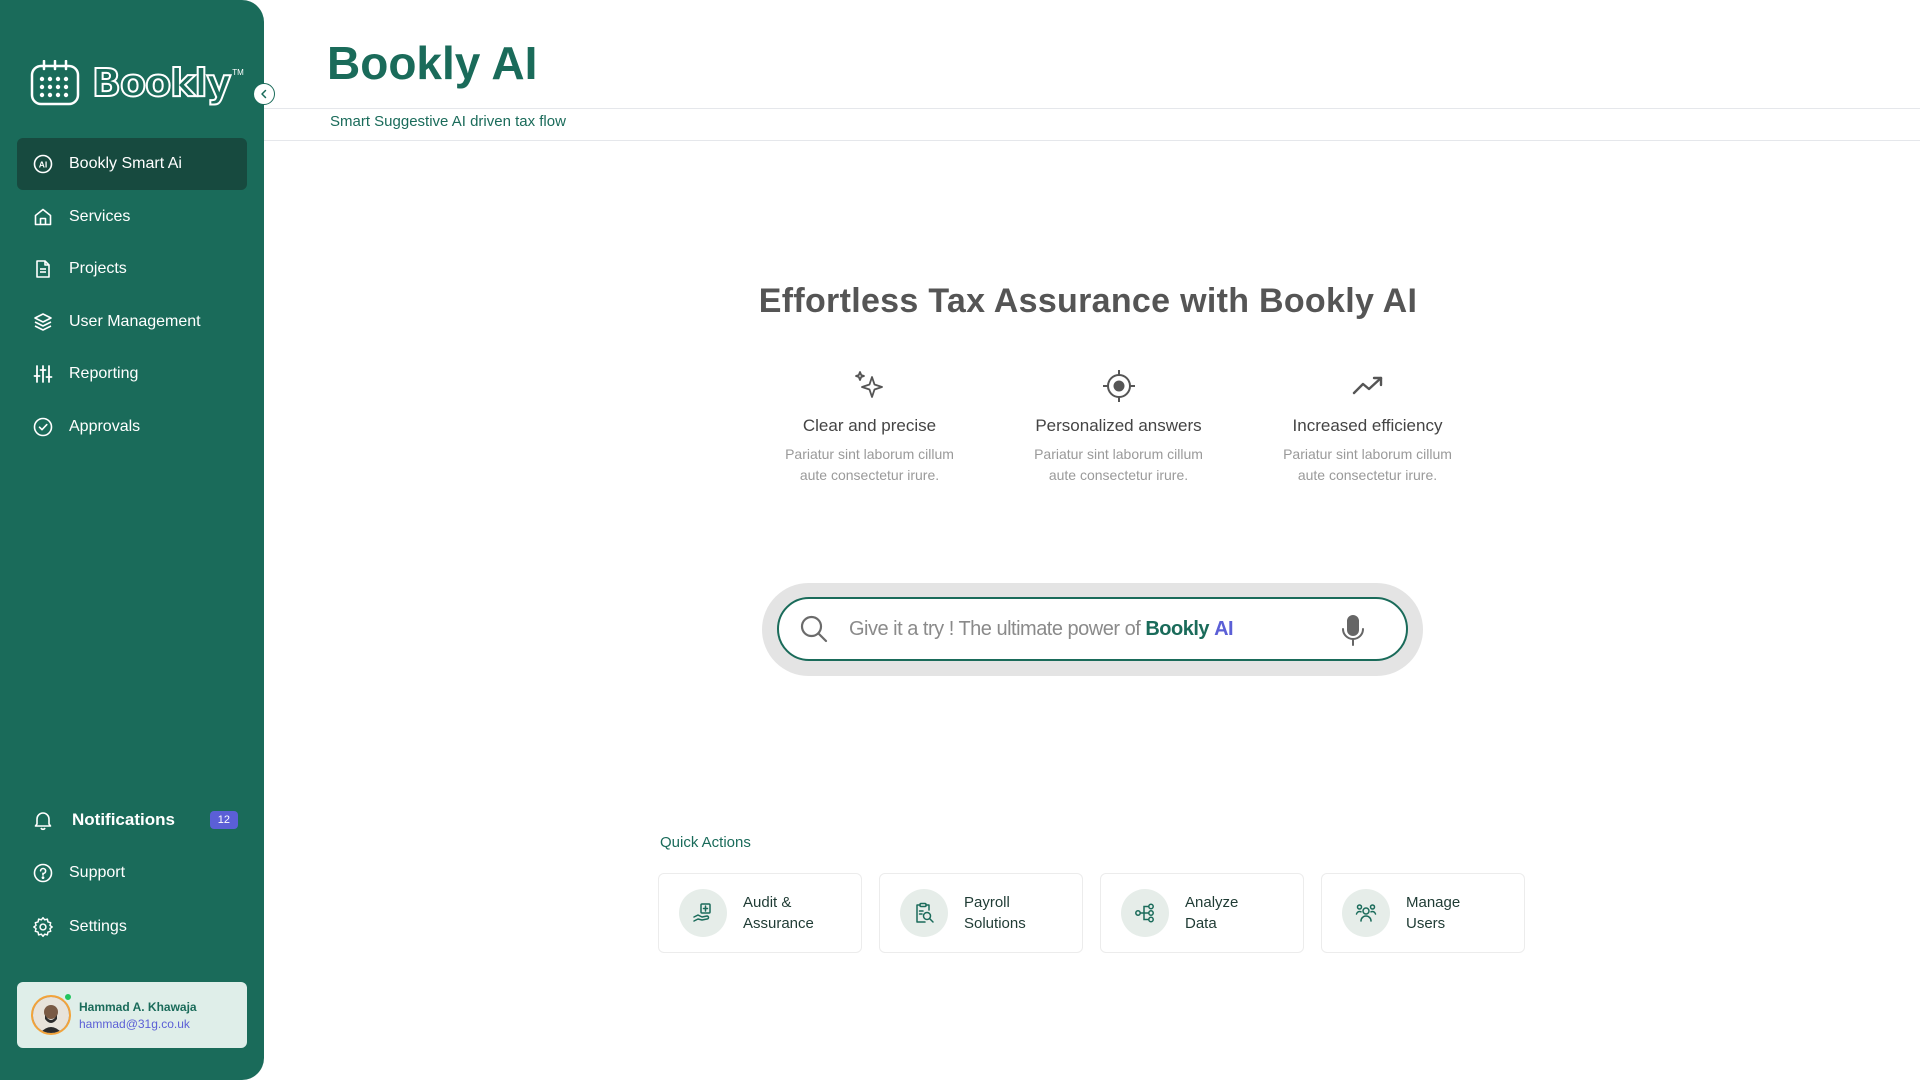  Describe the element at coordinates (1201, 923) in the screenshot. I see `quick-action-label-line: Data` at that location.